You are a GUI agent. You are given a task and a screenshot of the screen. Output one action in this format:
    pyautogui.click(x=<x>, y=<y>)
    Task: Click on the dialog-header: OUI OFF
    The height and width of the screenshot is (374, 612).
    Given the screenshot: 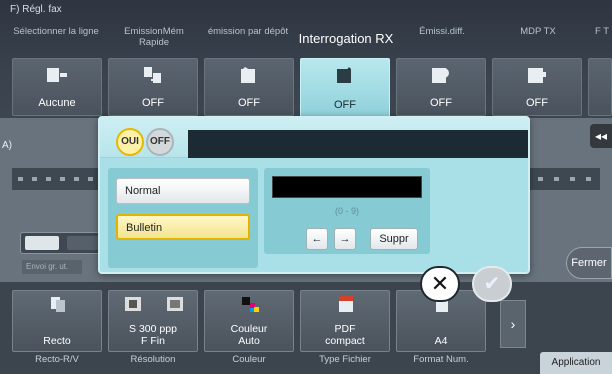 What is the action you would take?
    pyautogui.click(x=314, y=138)
    